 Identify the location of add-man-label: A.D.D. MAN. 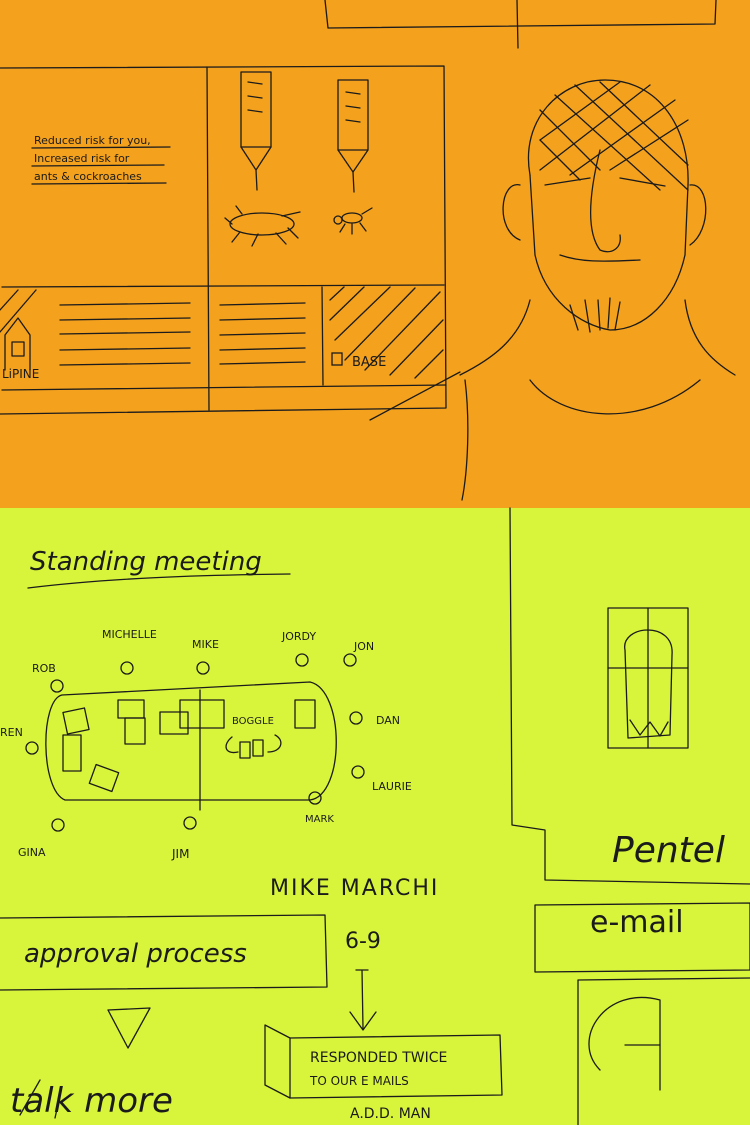
(390, 1114).